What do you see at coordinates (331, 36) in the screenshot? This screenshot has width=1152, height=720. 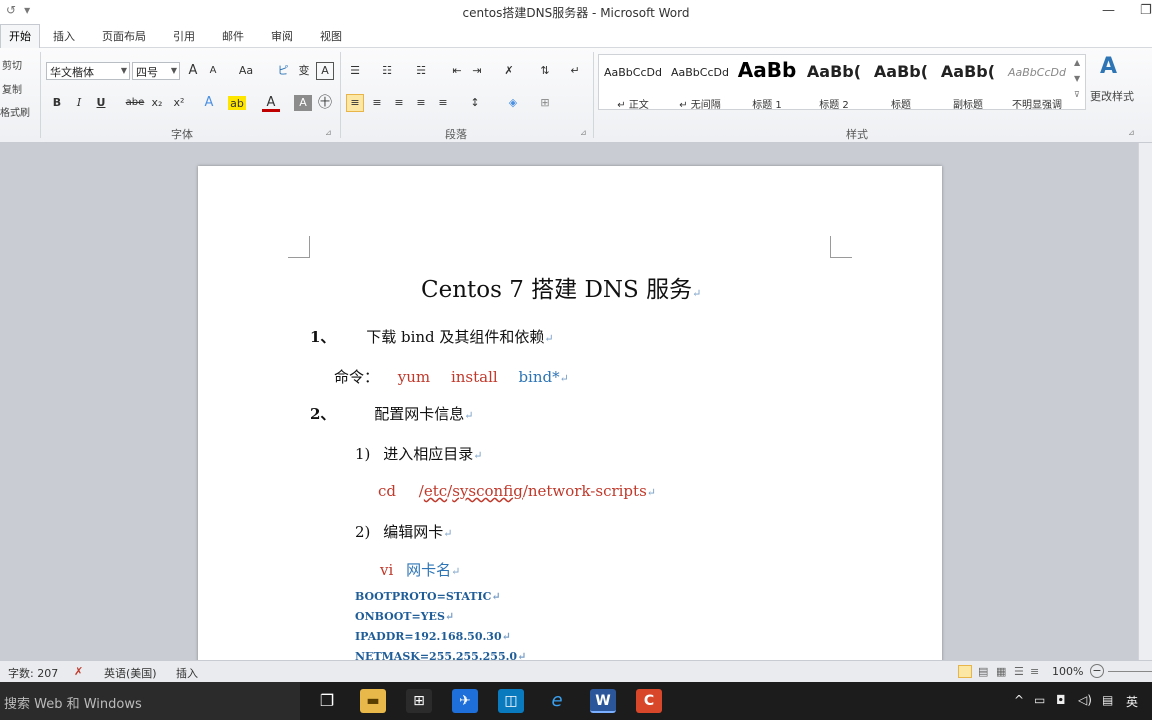 I see `tab-view: 视图` at bounding box center [331, 36].